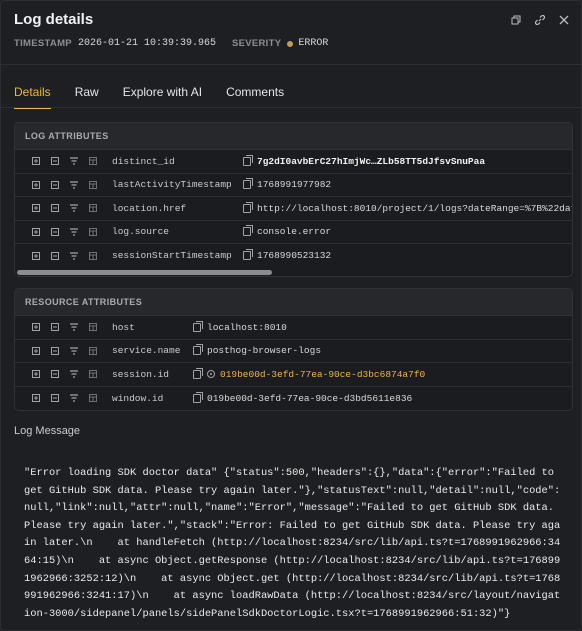 The height and width of the screenshot is (631, 582). What do you see at coordinates (371, 161) in the screenshot?
I see `attribute-value-text: 7g2dI0avbErC27hImjWc…ZLb58TT5dJfsvSnuPaa` at bounding box center [371, 161].